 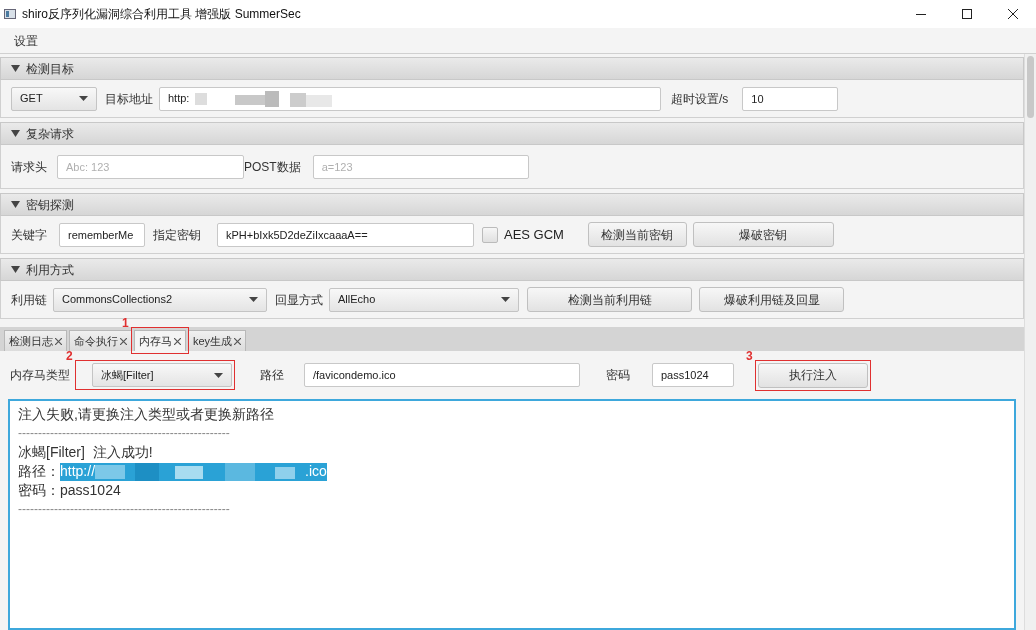 I want to click on scrollbar-thumb, so click(x=1030, y=87).